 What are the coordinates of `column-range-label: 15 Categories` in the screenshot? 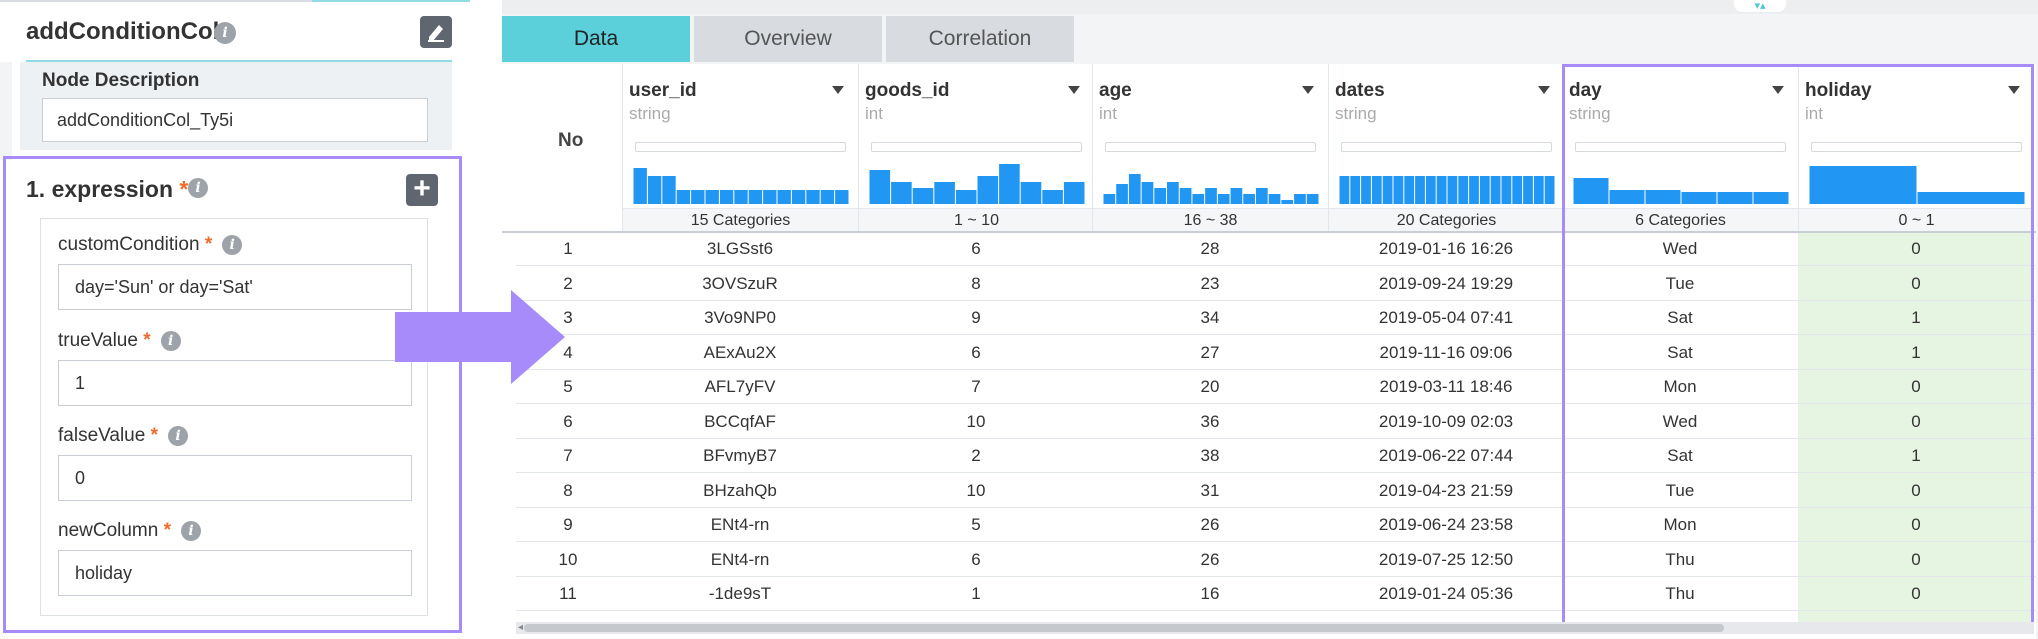 It's located at (740, 220).